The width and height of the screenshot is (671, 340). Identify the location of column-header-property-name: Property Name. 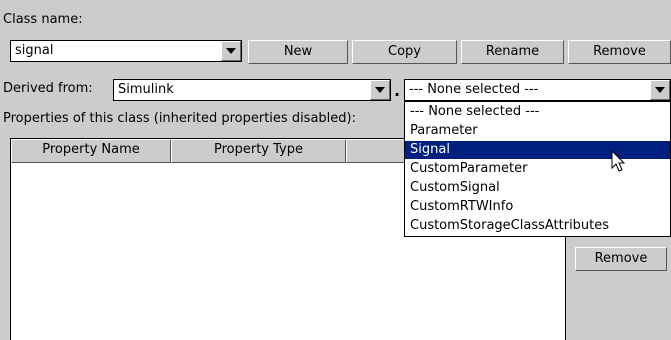
(91, 151).